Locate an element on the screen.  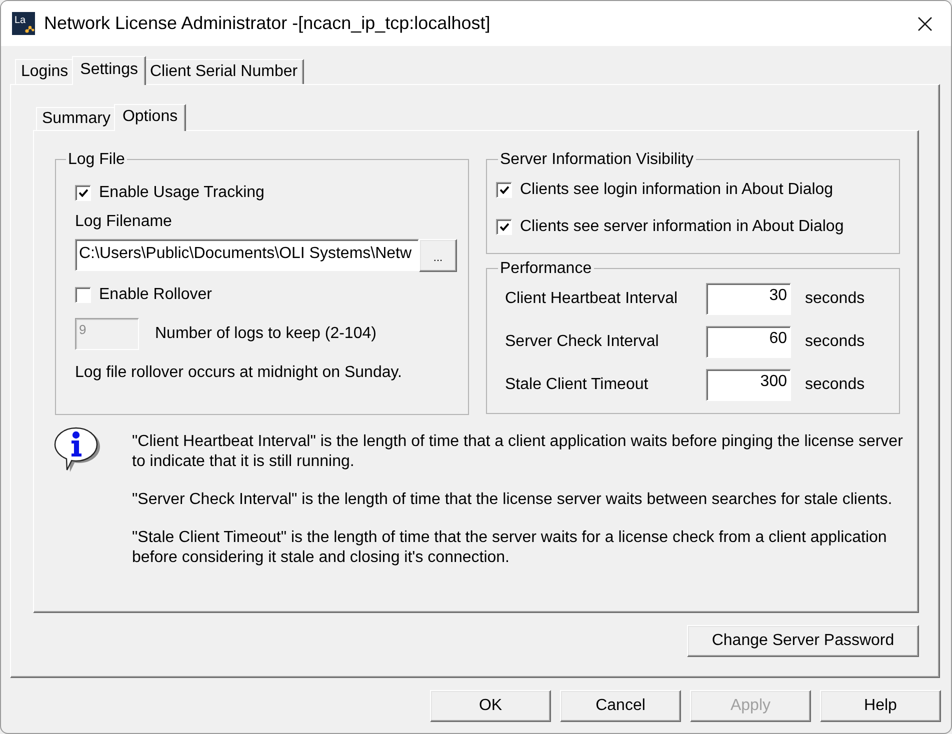
dialog-button: Cancel is located at coordinates (620, 706).